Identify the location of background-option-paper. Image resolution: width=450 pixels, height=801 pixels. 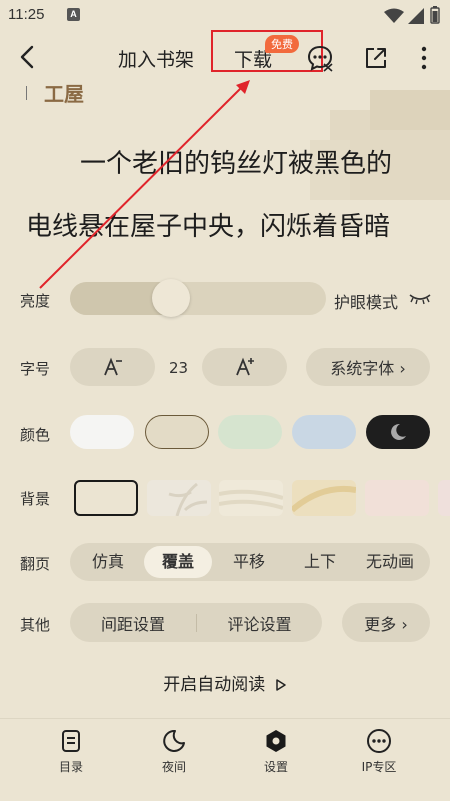
(251, 498).